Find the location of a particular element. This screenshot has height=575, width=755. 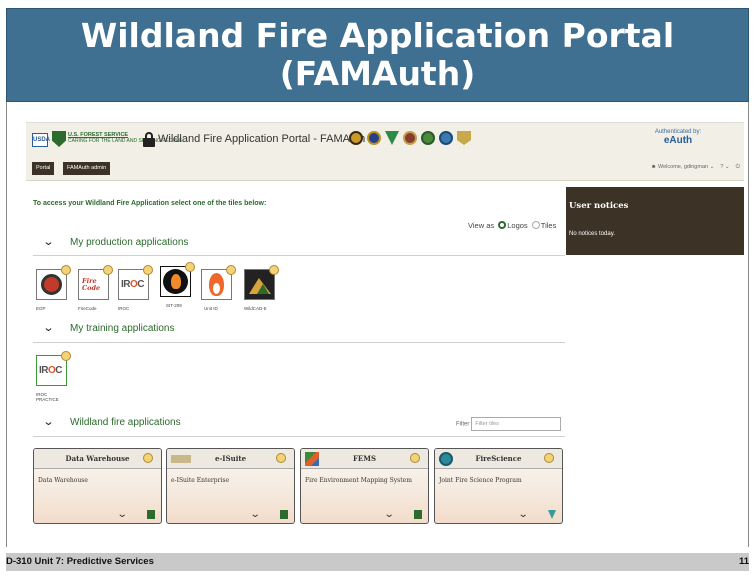

app-tile-iroc: IROC is located at coordinates (135, 282).